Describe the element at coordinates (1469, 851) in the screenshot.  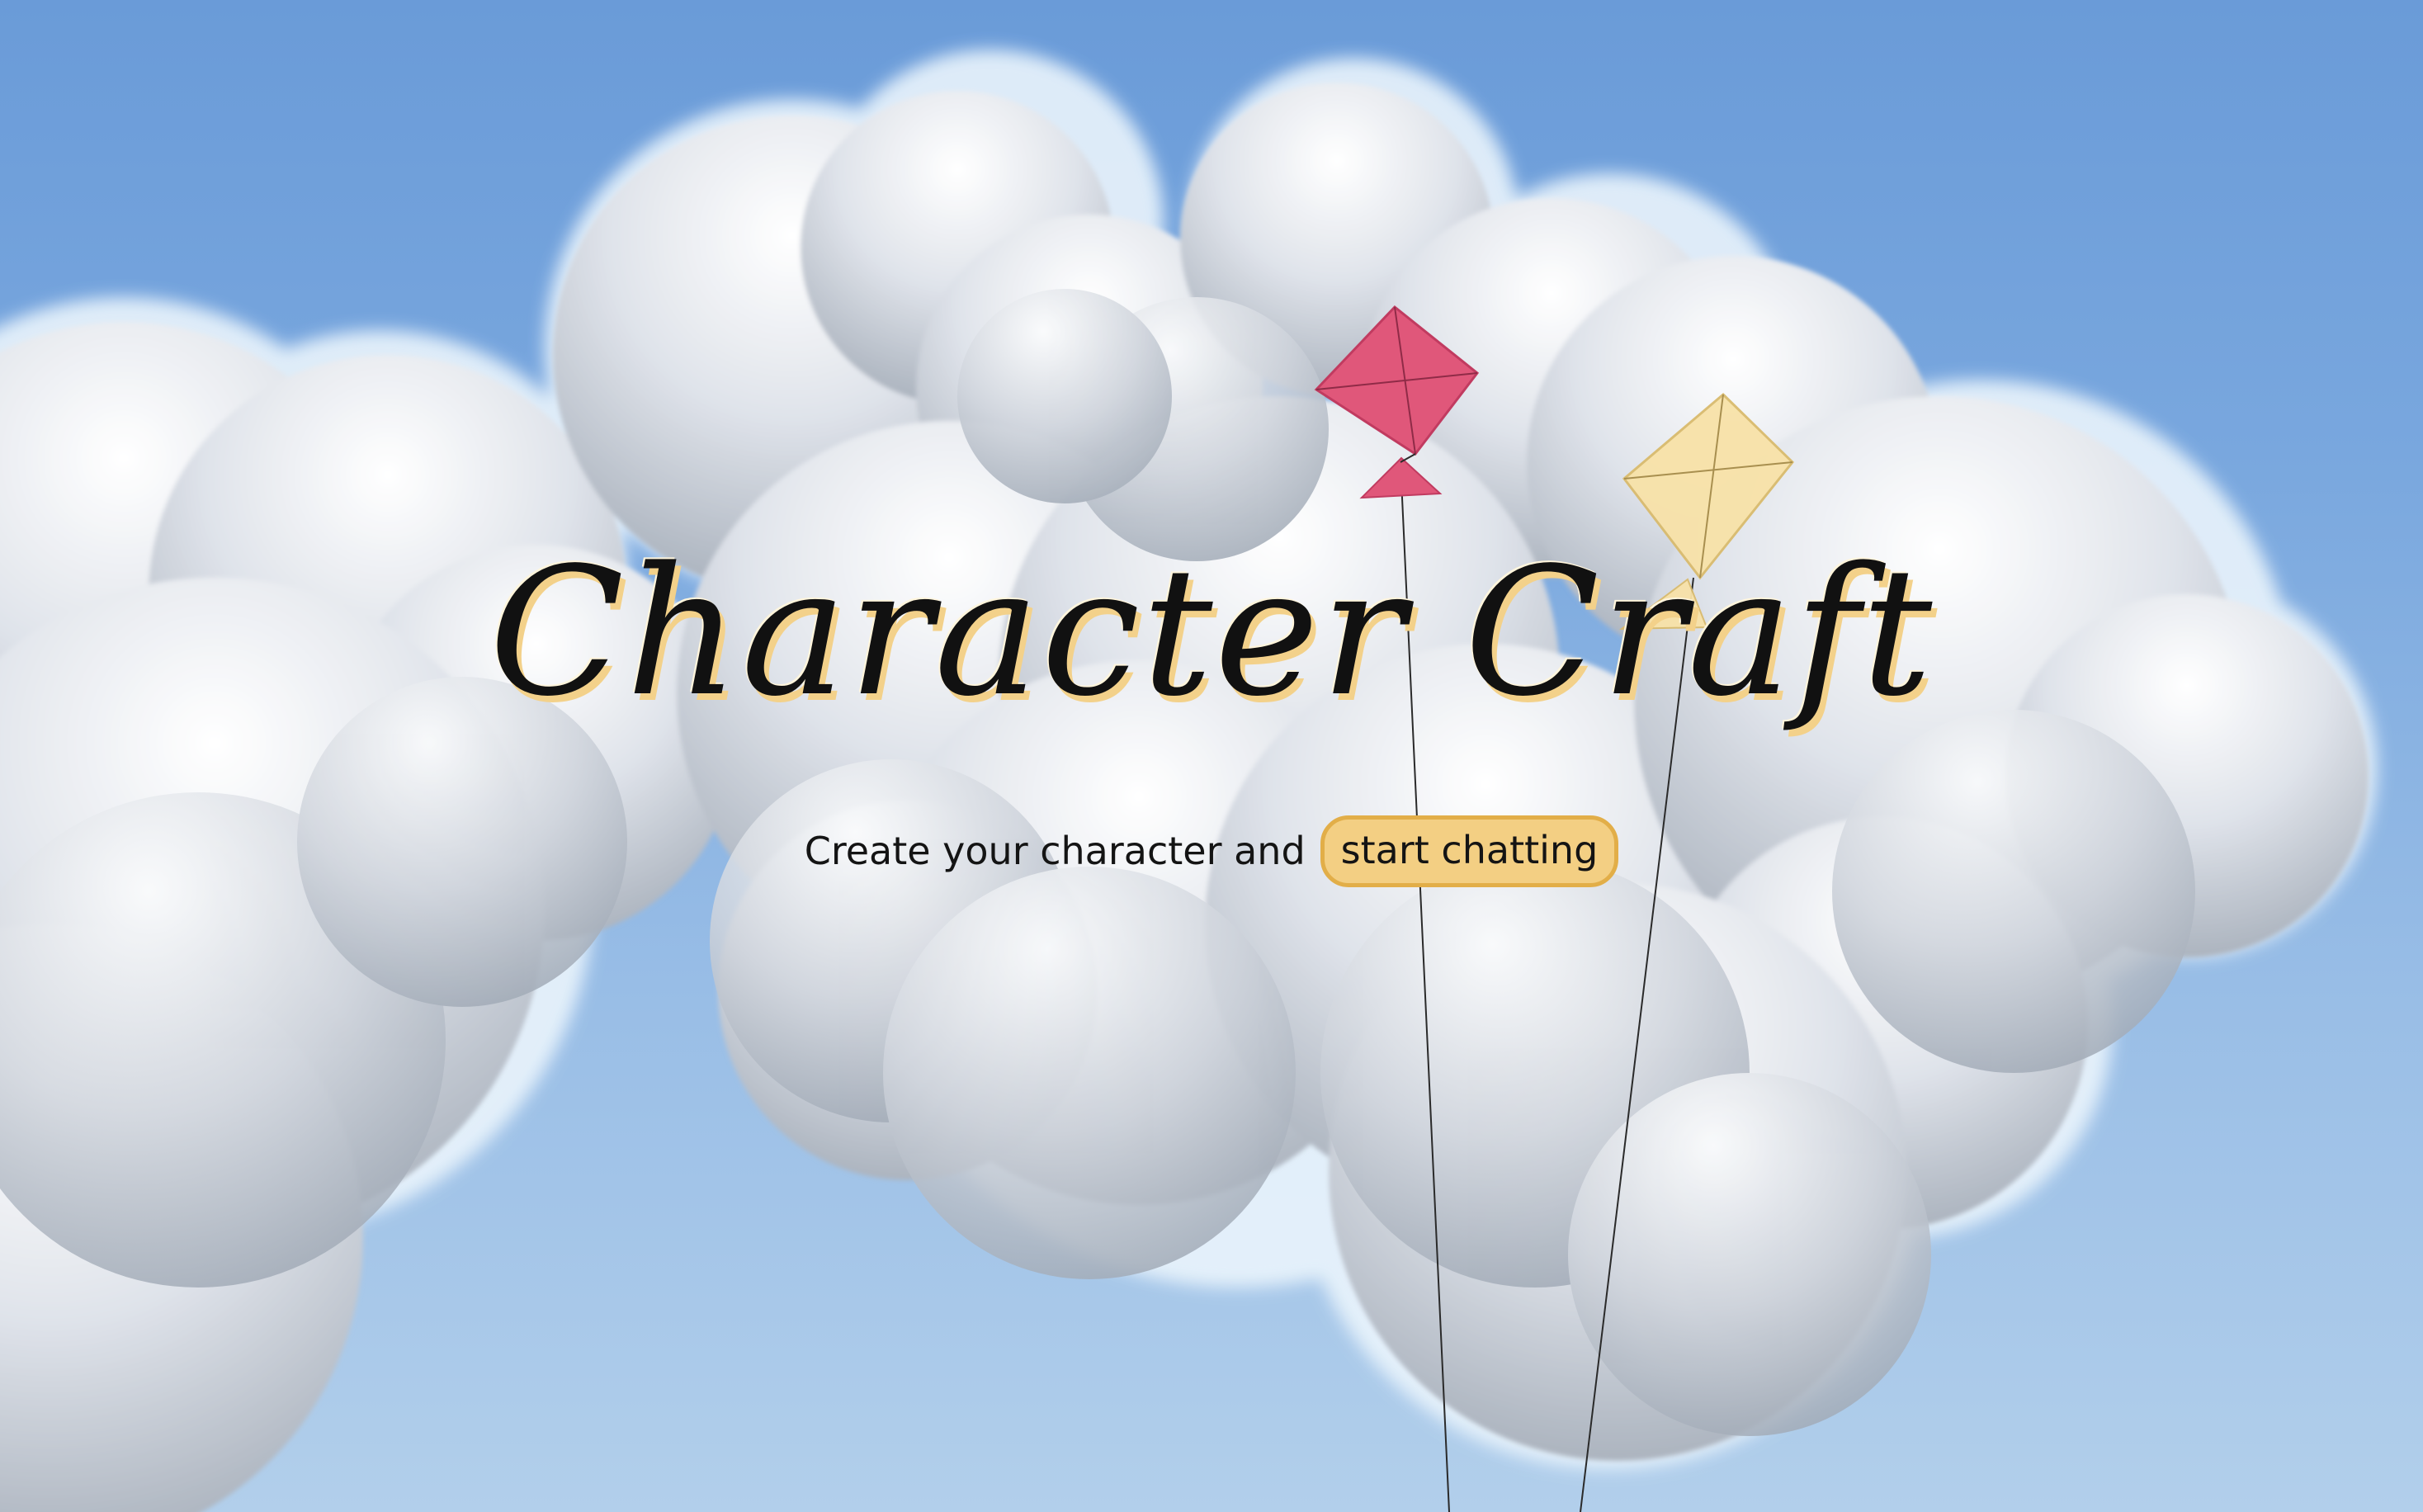
I see `start-chatting-button: start chatting` at that location.